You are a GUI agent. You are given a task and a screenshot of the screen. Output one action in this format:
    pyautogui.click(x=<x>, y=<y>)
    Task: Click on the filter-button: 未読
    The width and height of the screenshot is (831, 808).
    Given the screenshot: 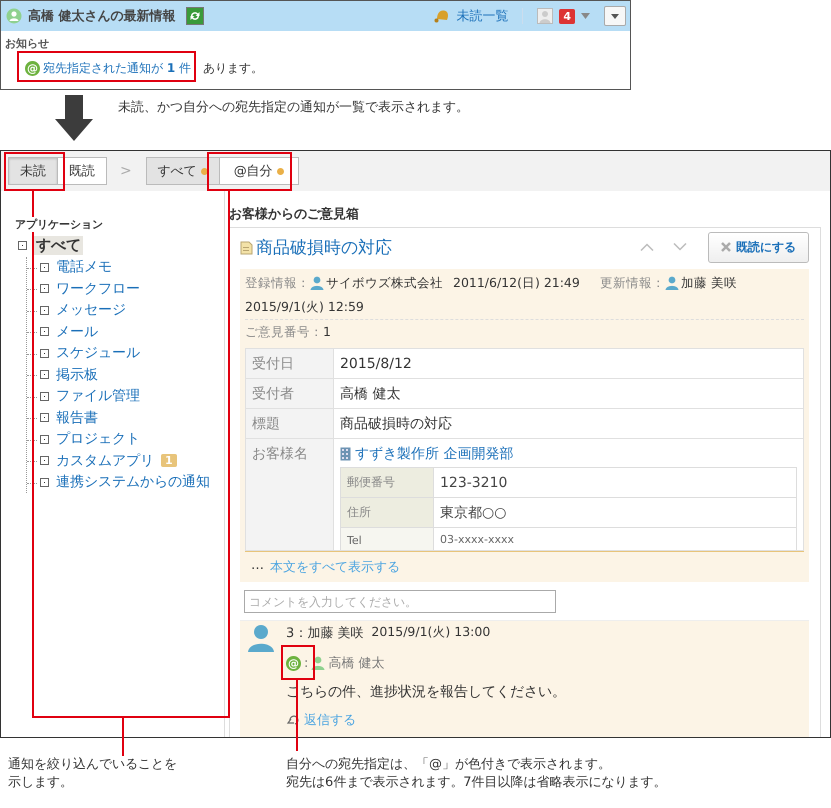 What is the action you would take?
    pyautogui.click(x=33, y=171)
    